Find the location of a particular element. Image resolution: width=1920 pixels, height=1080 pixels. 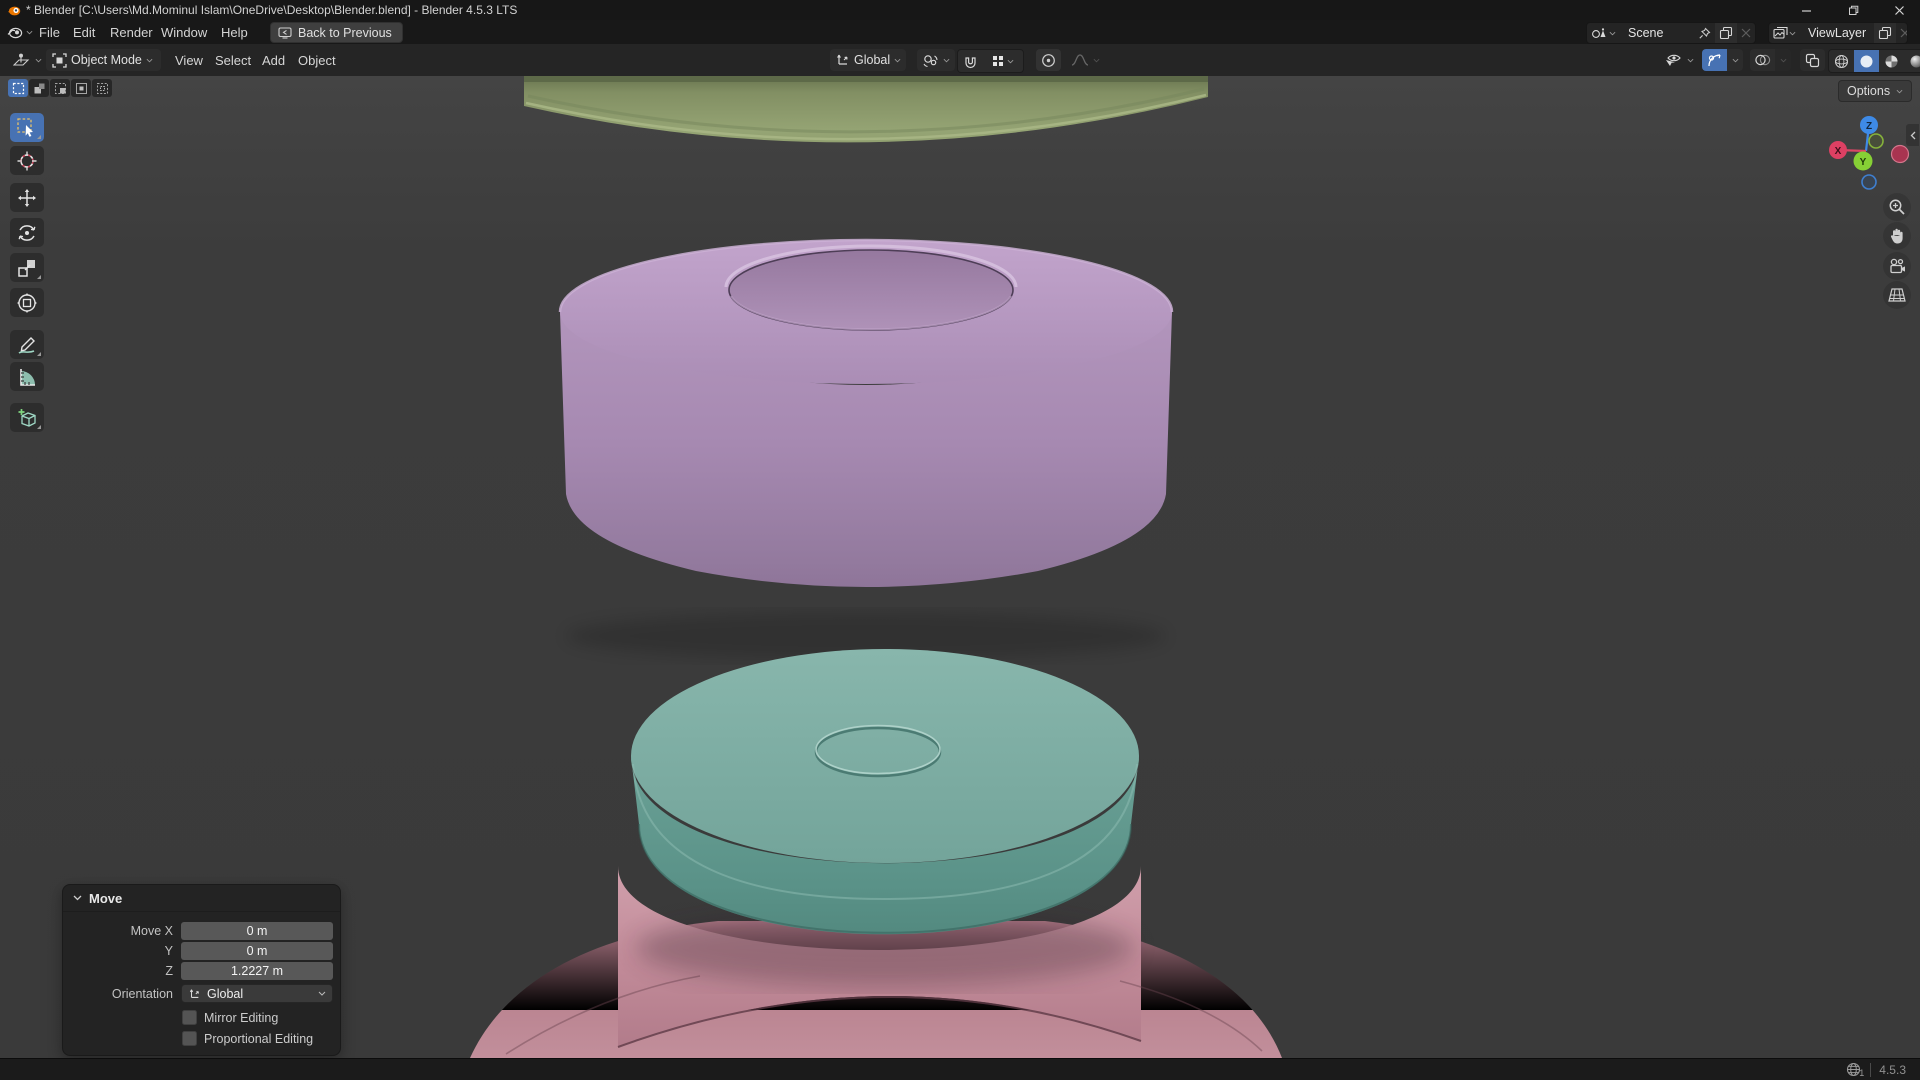

select-mode-intersect is located at coordinates (102, 88).